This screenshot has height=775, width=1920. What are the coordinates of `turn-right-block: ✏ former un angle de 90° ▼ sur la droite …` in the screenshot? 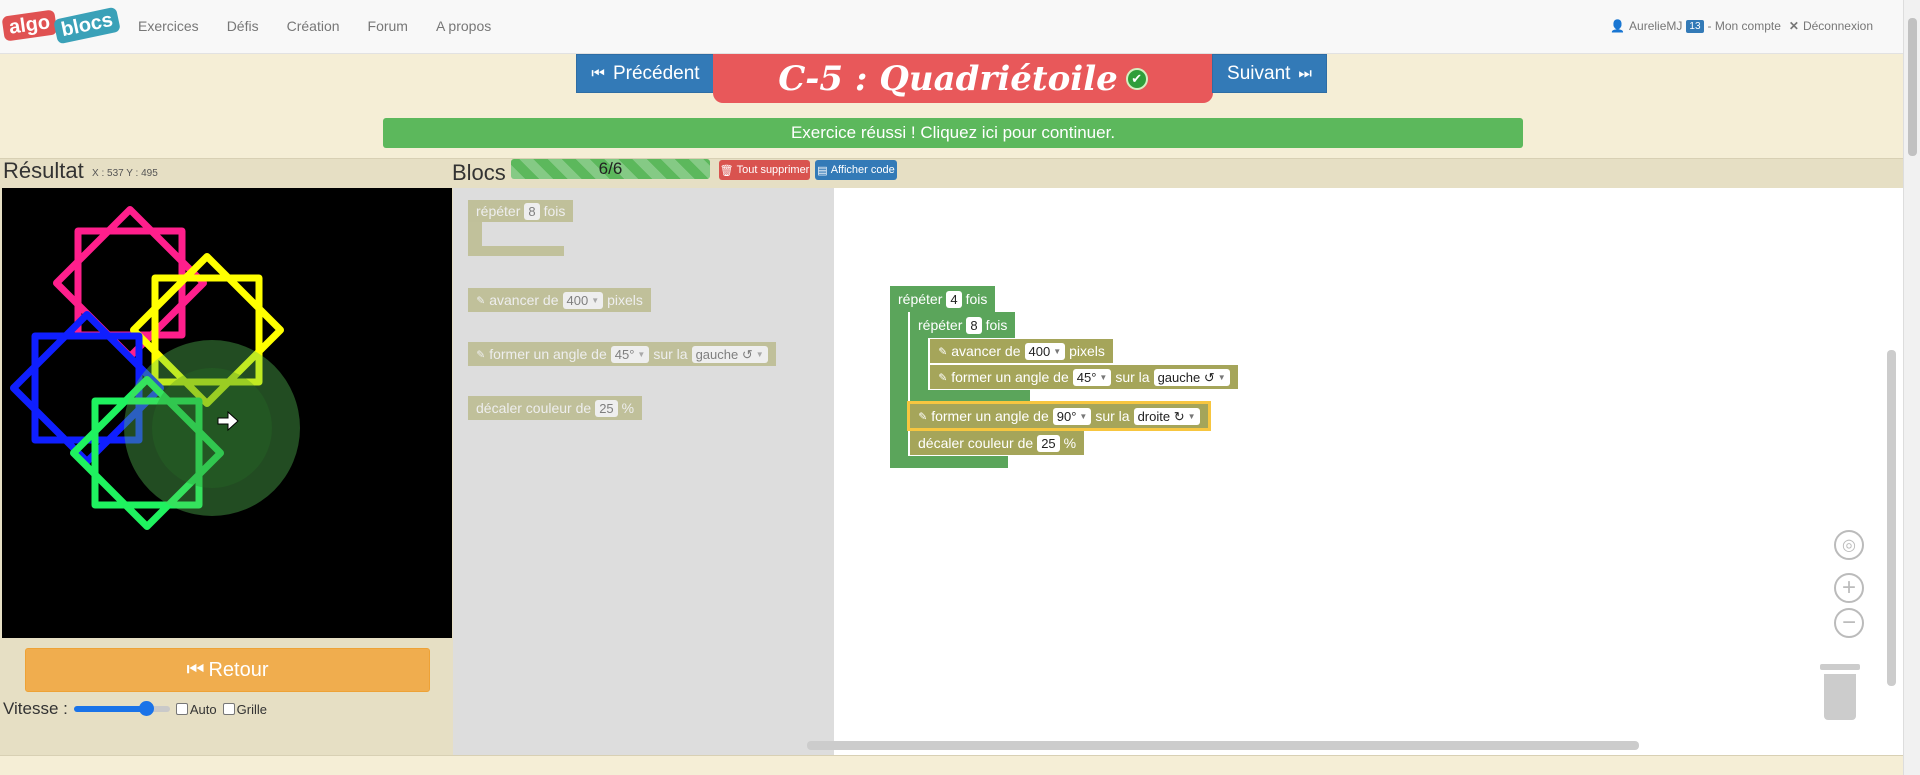 It's located at (1059, 416).